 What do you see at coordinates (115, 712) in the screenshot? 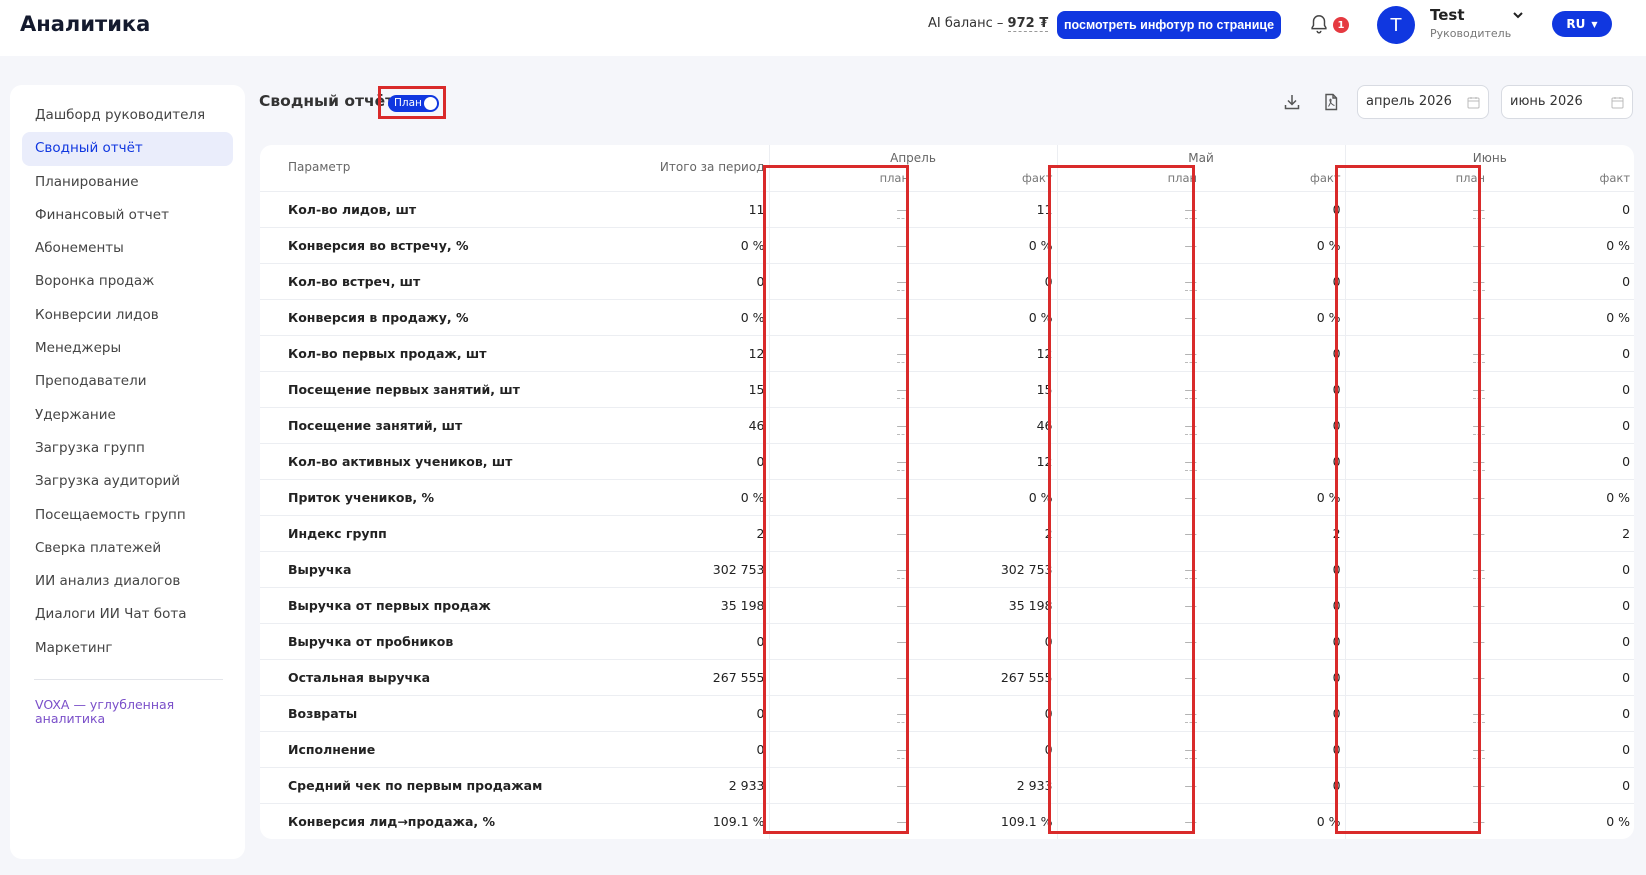
I see `voxa-link: VOXA — углубленная аналитика` at bounding box center [115, 712].